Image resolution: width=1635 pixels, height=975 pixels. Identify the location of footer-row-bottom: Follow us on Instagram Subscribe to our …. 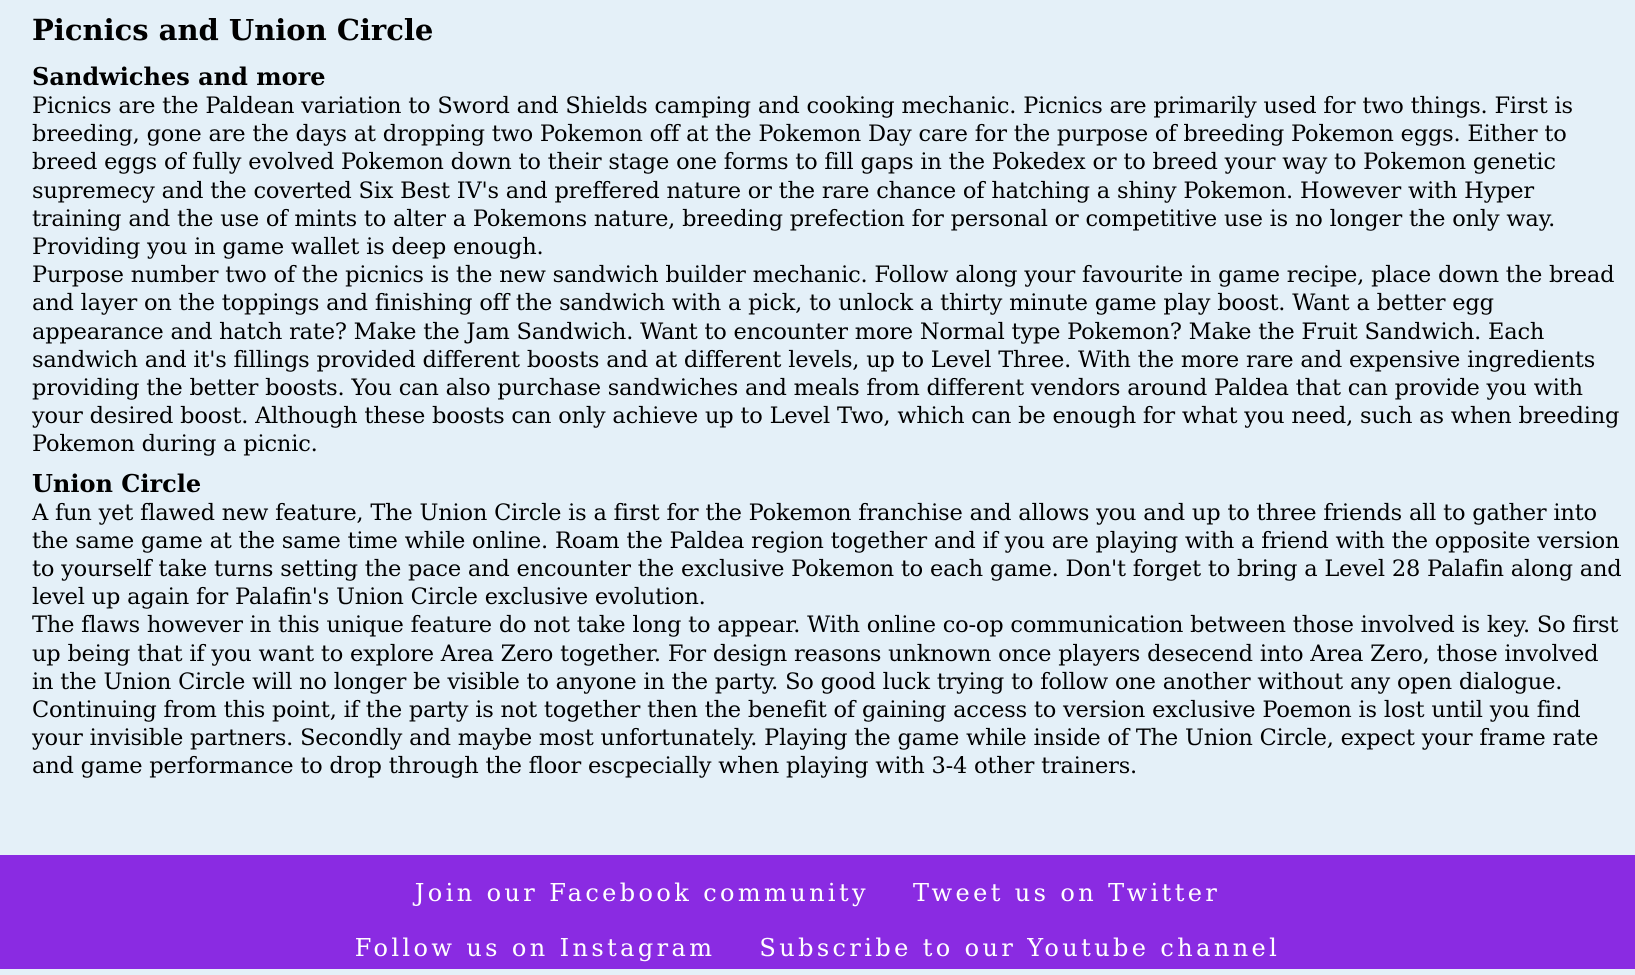
(817, 947).